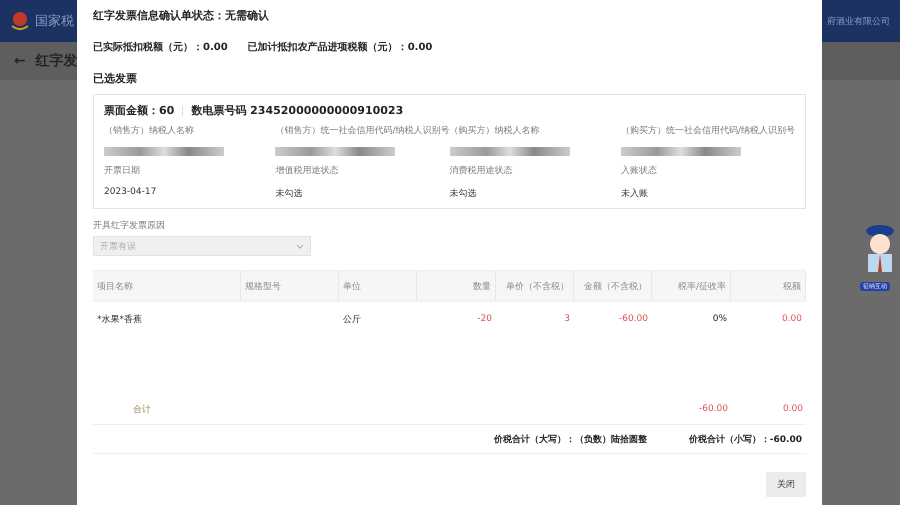  I want to click on field-label: （购买方）纳税人名称, so click(495, 130).